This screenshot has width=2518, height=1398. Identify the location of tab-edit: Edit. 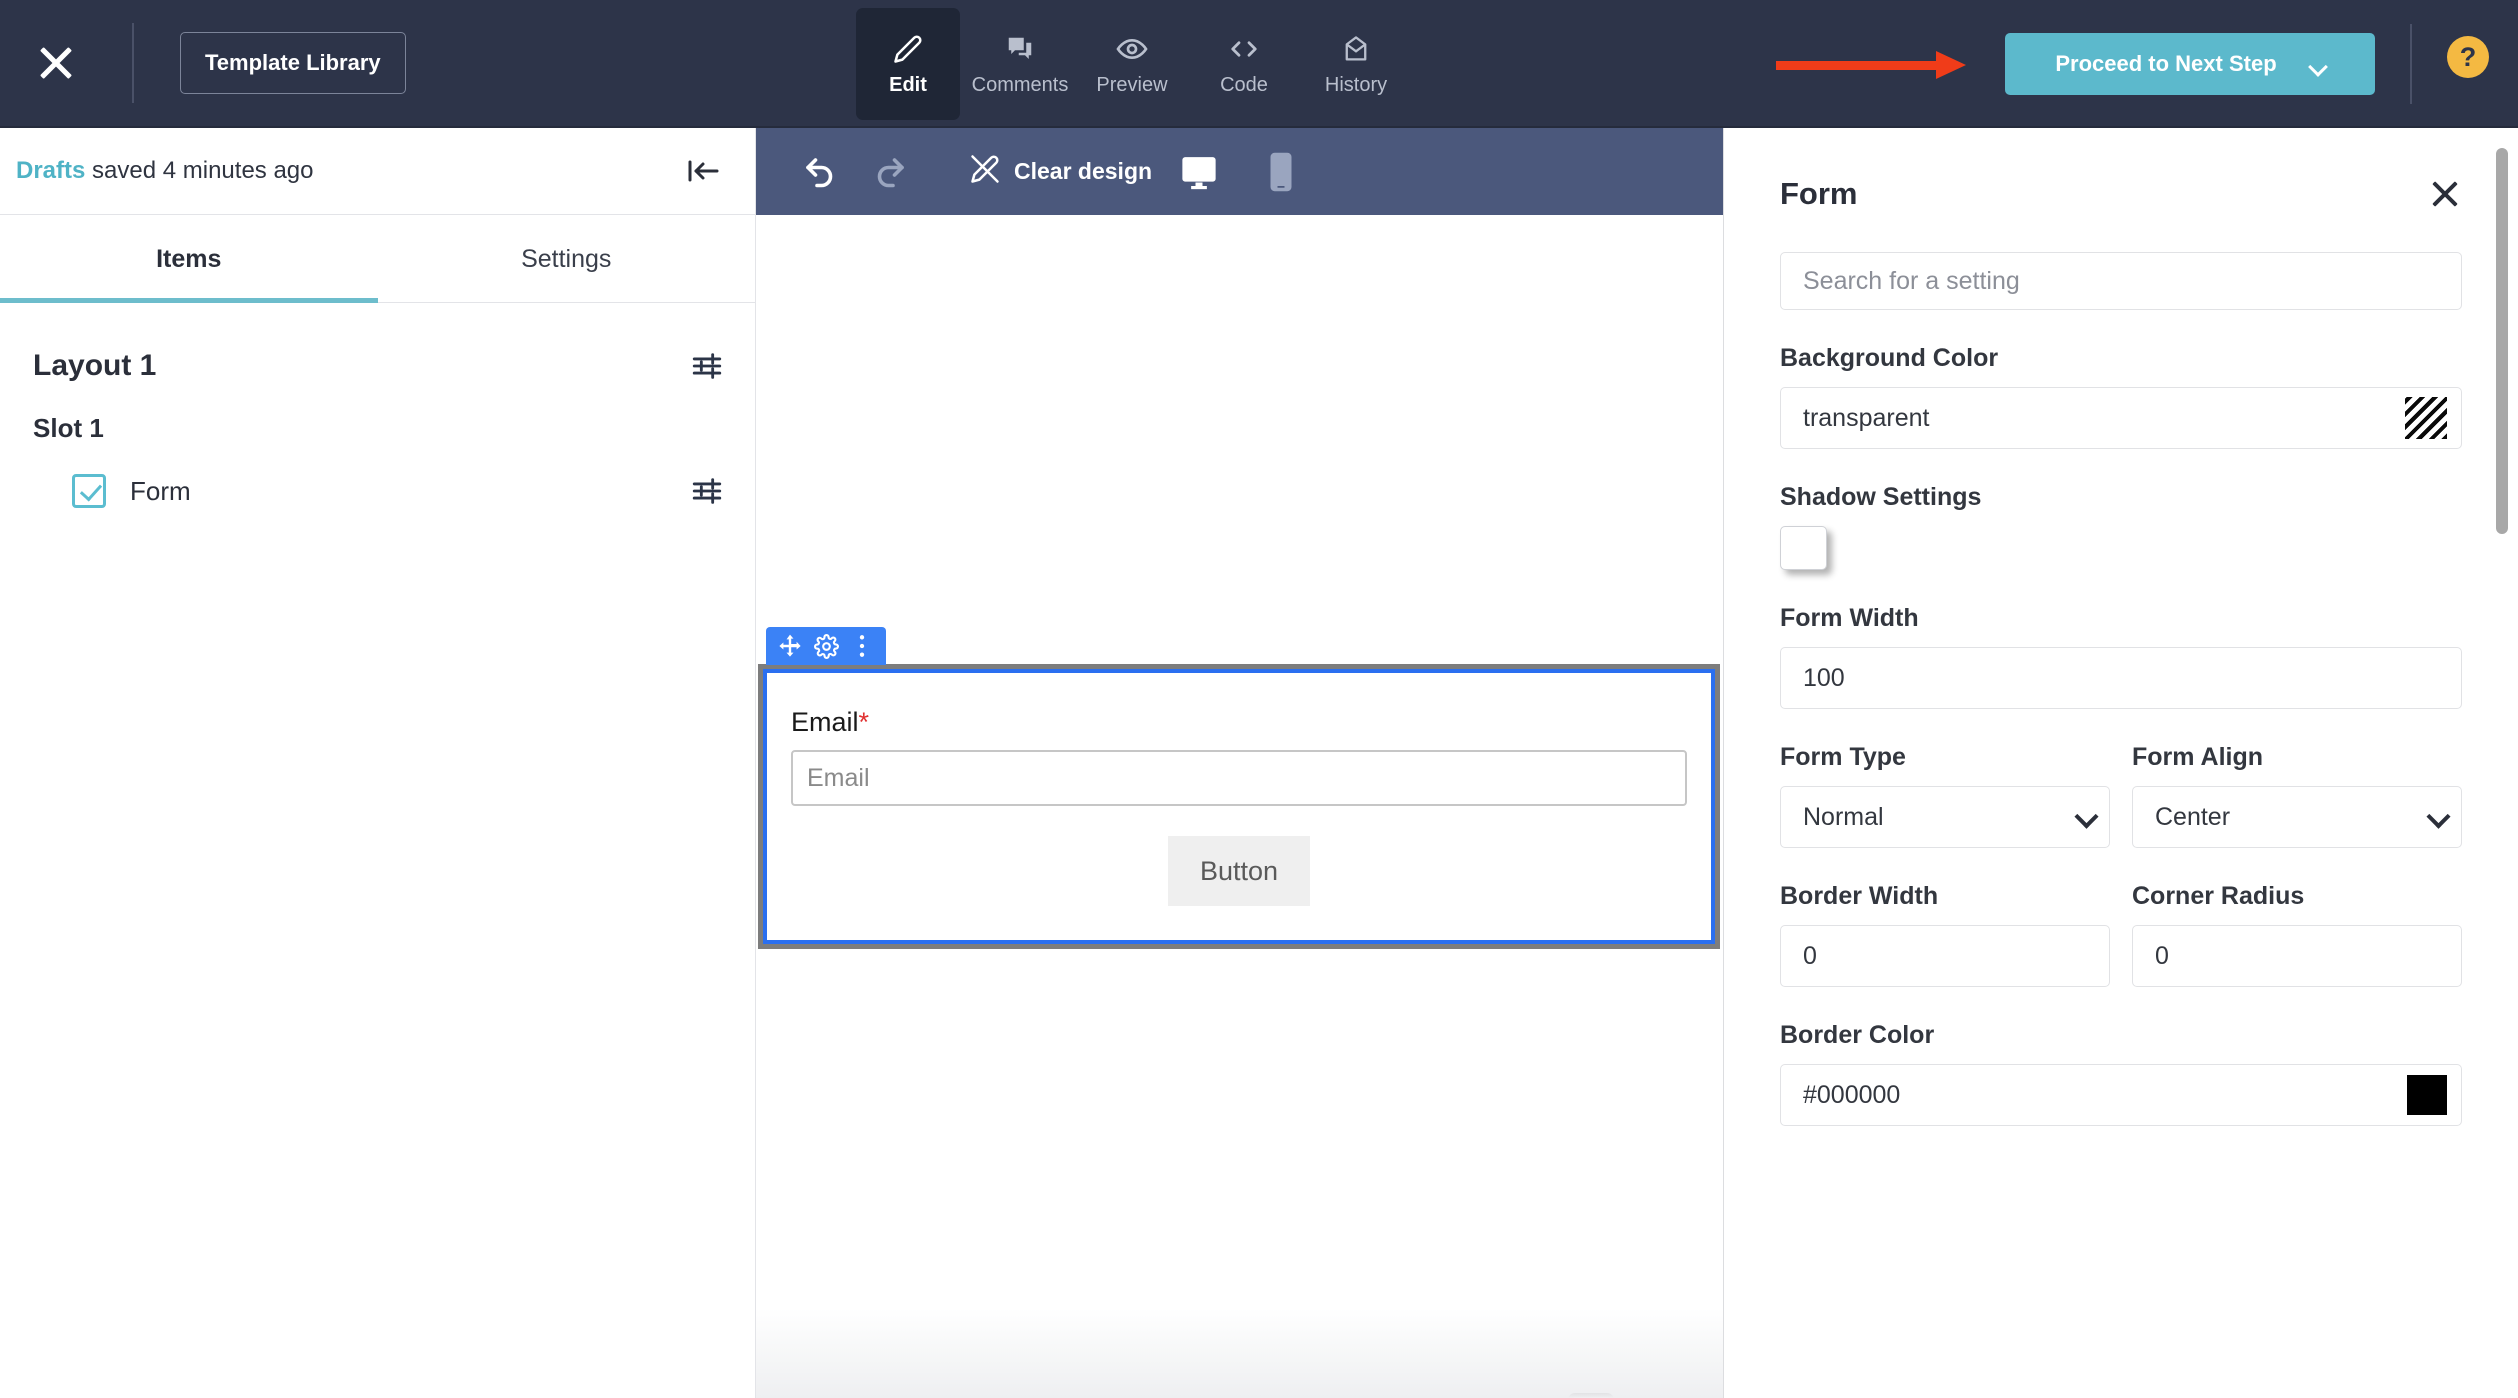
(908, 64).